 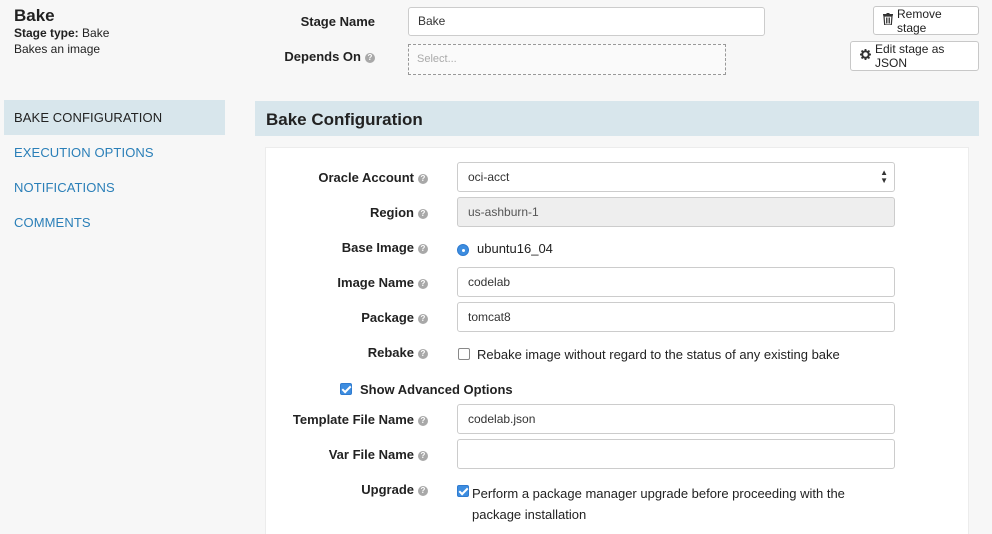 I want to click on template-file-name-label: Template File Name?, so click(x=360, y=419).